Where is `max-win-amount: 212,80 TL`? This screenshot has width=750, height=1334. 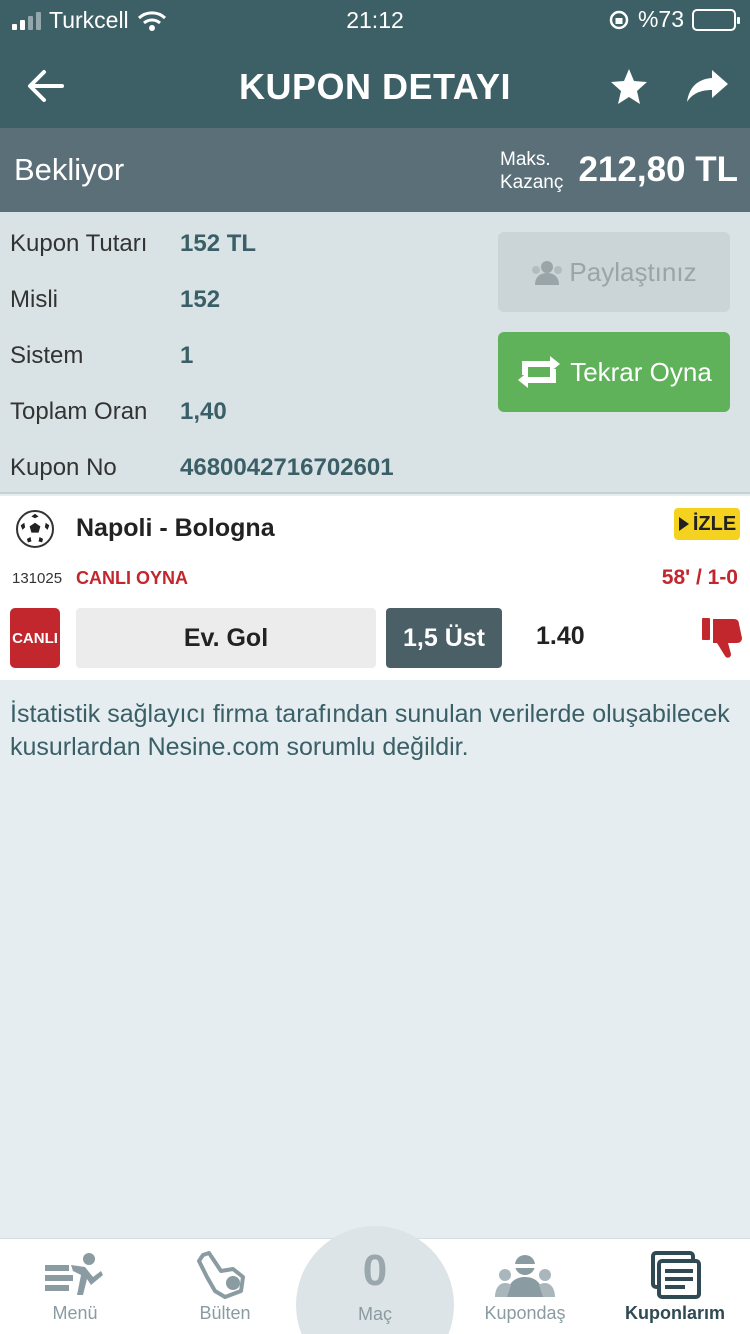
max-win-amount: 212,80 TL is located at coordinates (658, 169).